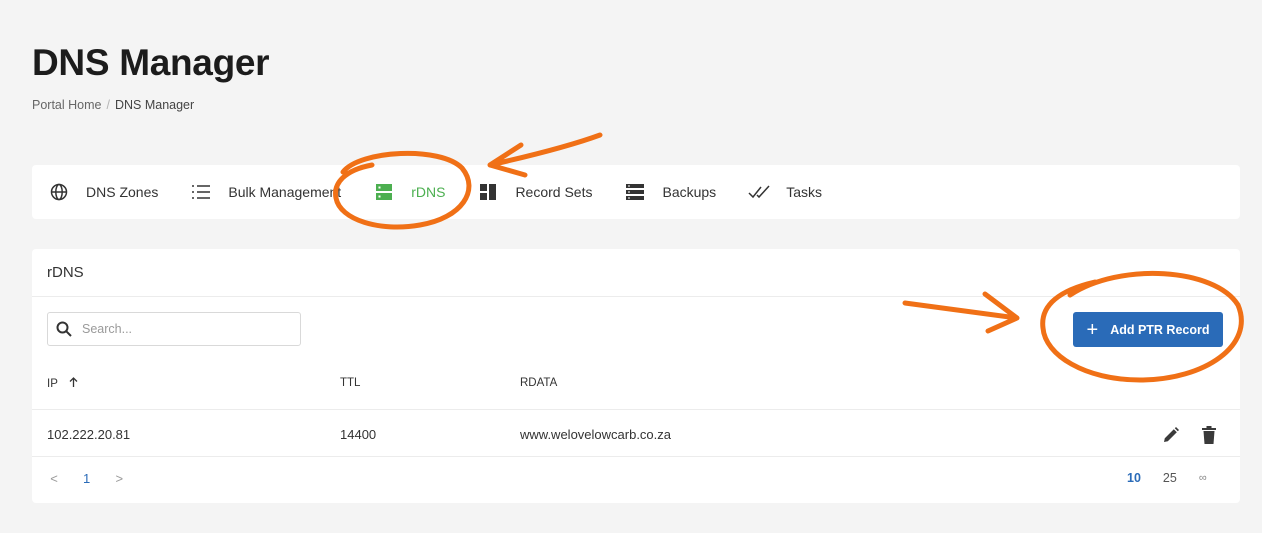 Image resolution: width=1262 pixels, height=533 pixels. Describe the element at coordinates (488, 192) in the screenshot. I see `grid-icon` at that location.